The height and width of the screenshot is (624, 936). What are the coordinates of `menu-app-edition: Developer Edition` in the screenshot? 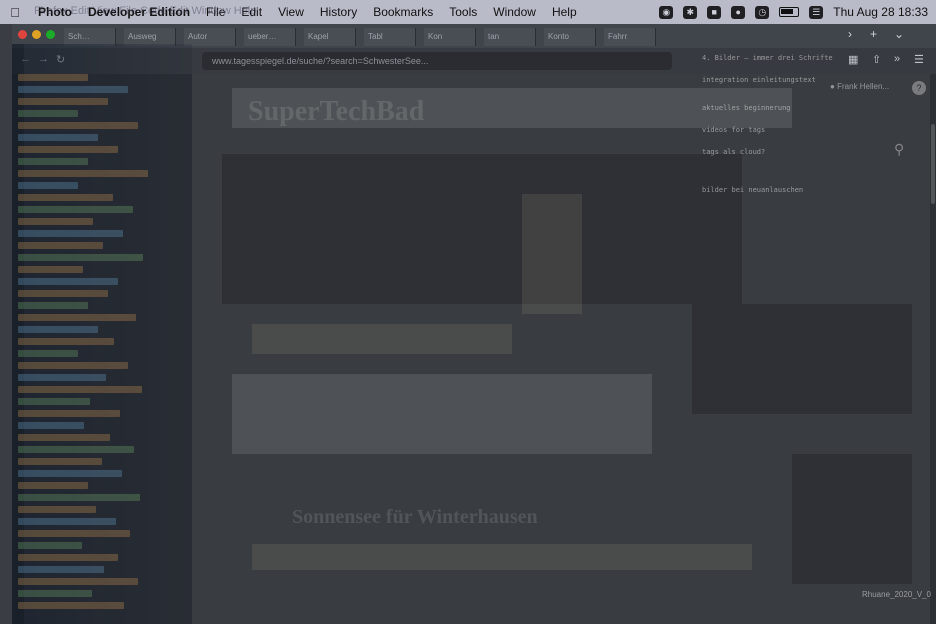 It's located at (139, 12).